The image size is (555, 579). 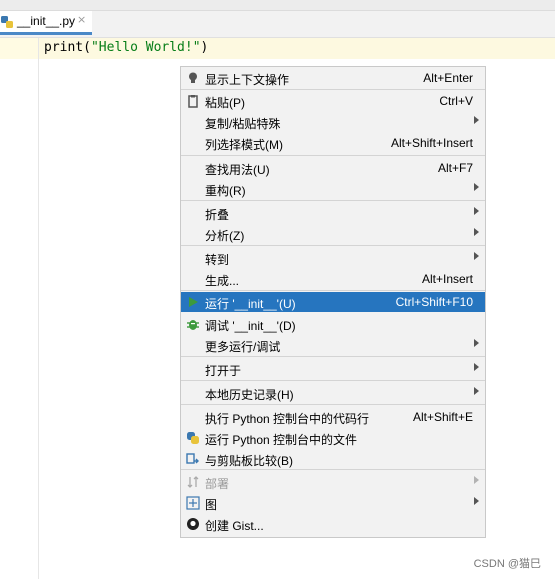 I want to click on deploy-icon, so click(x=193, y=482).